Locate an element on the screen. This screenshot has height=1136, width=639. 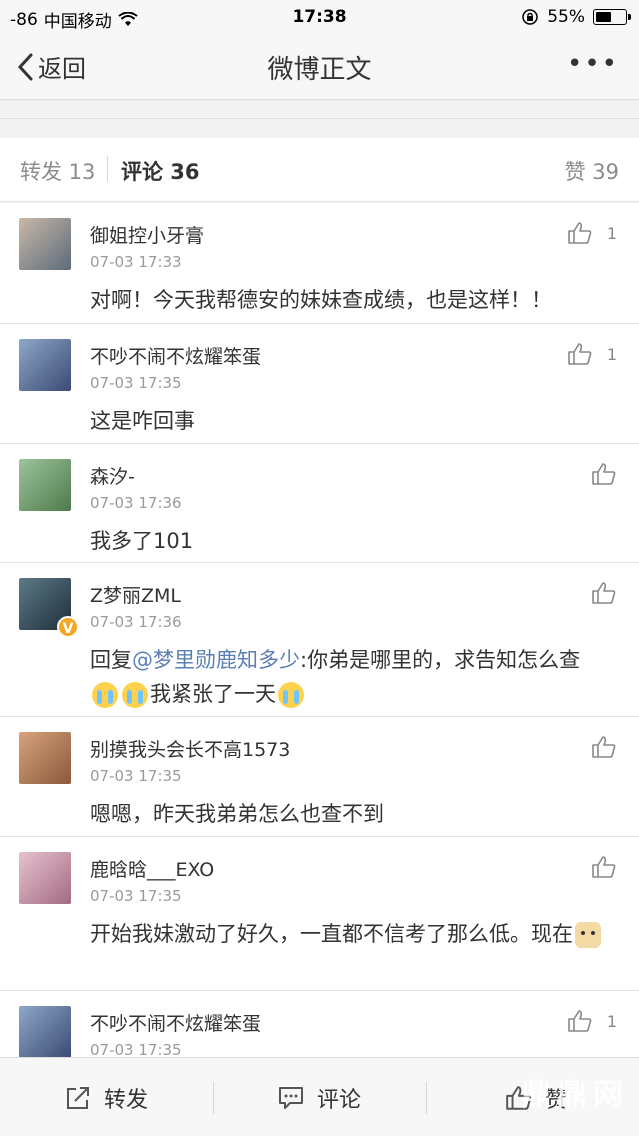
tab-divider is located at coordinates (107, 169).